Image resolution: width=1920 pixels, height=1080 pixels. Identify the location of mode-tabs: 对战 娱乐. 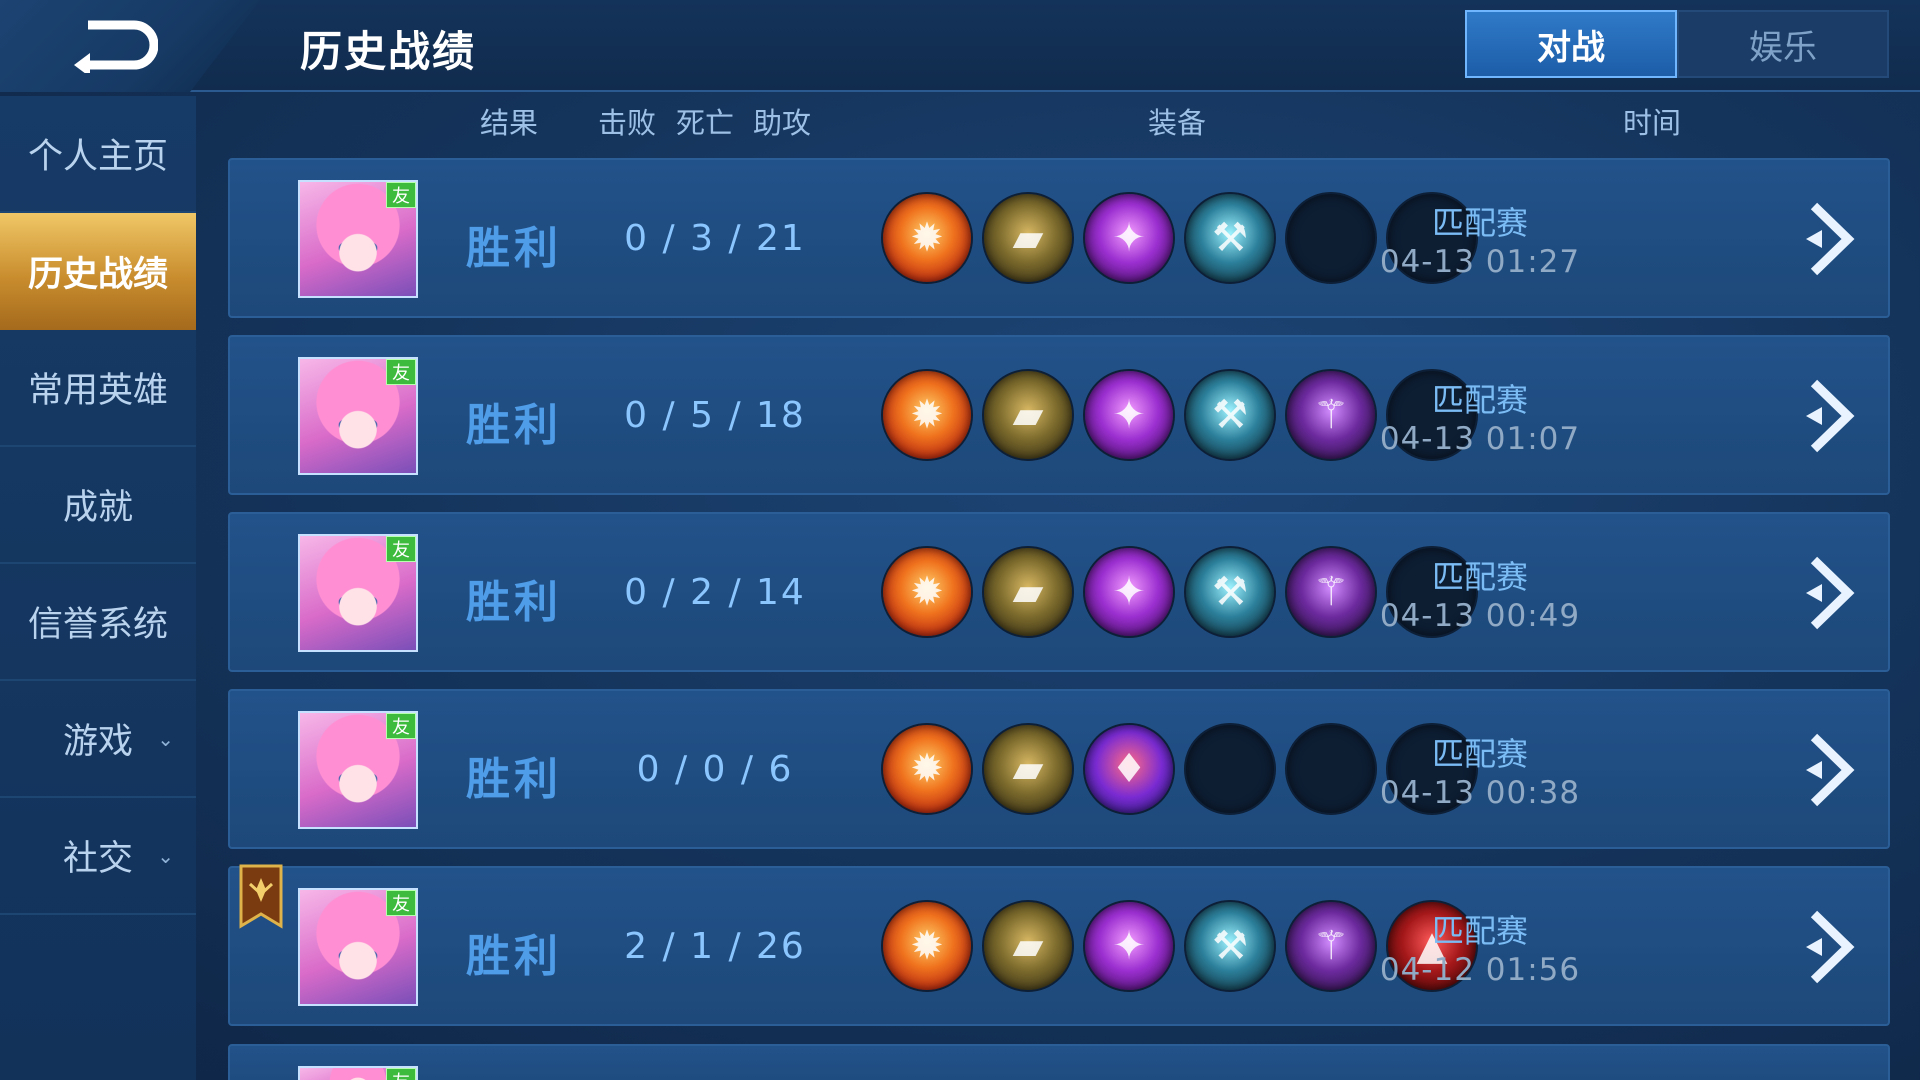
(1677, 44).